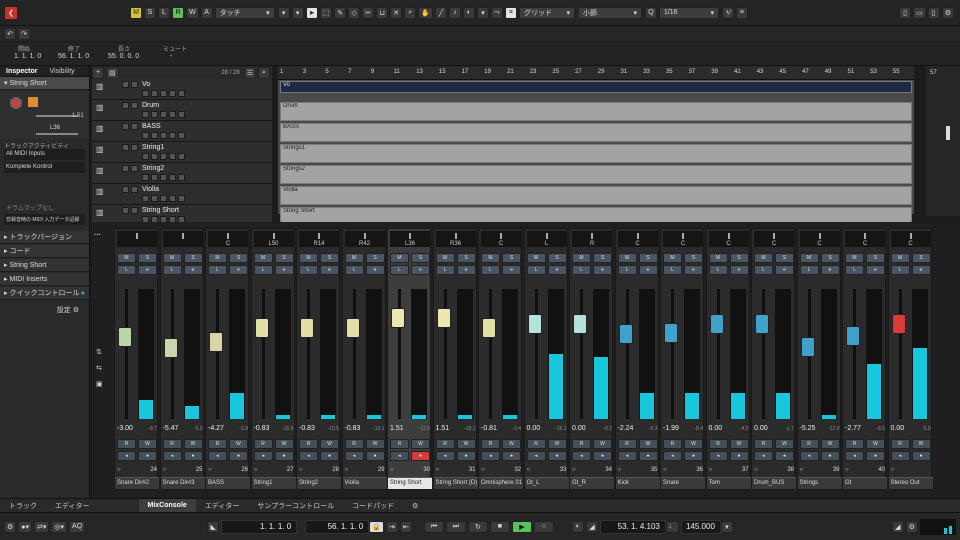 Image resolution: width=960 pixels, height=540 pixels. Describe the element at coordinates (228, 483) in the screenshot. I see `channel-name: BASS` at that location.